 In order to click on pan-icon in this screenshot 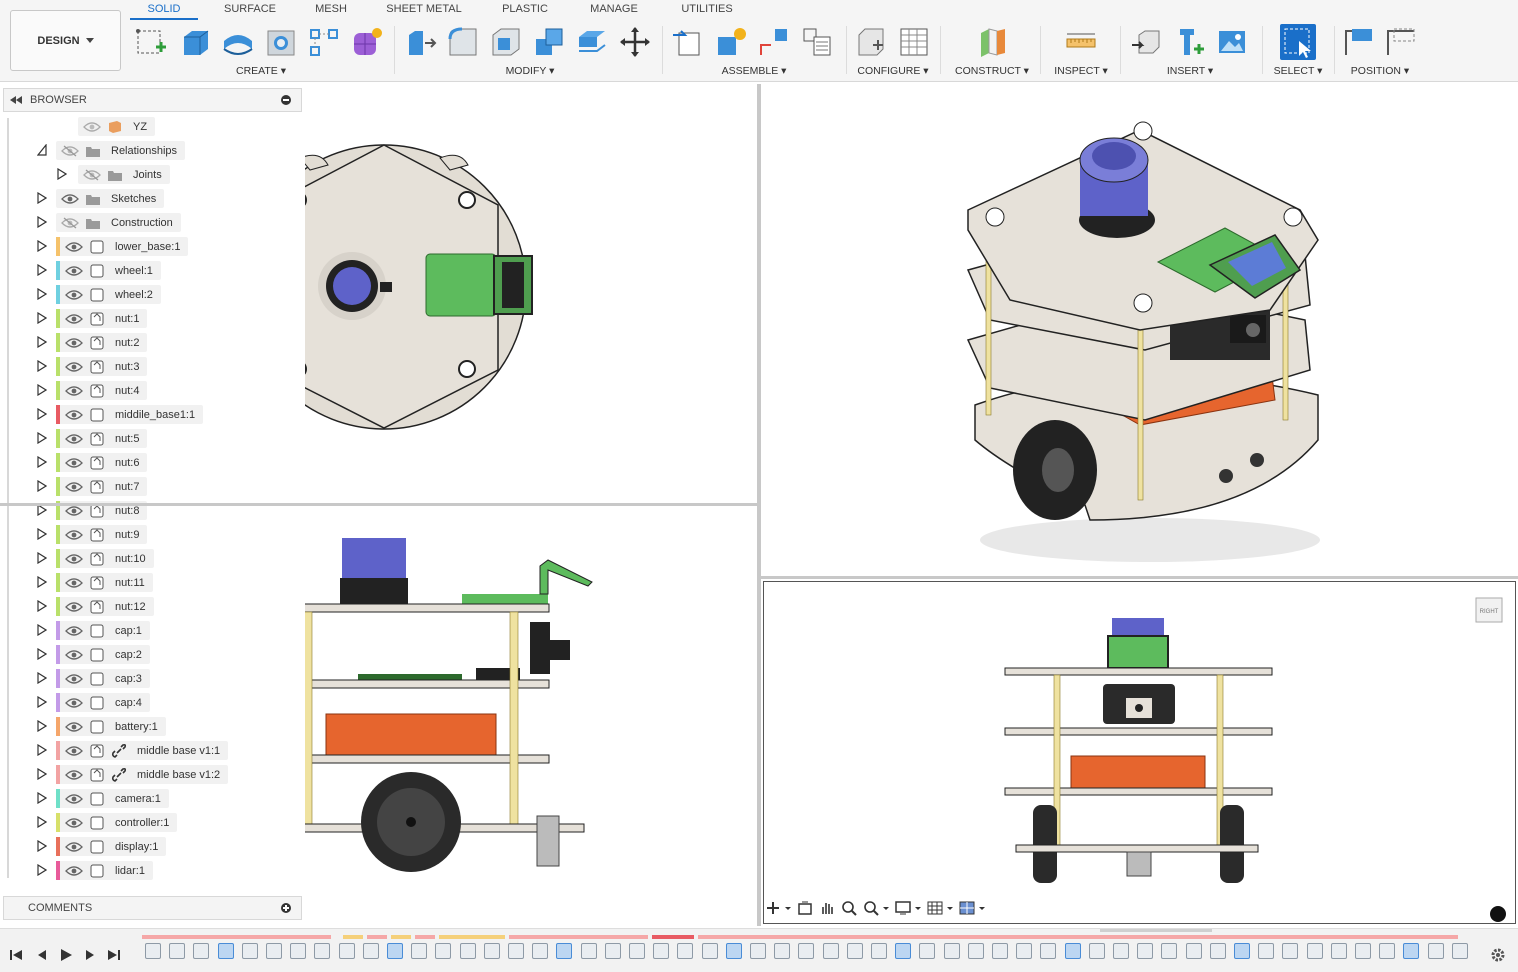, I will do `click(827, 908)`.